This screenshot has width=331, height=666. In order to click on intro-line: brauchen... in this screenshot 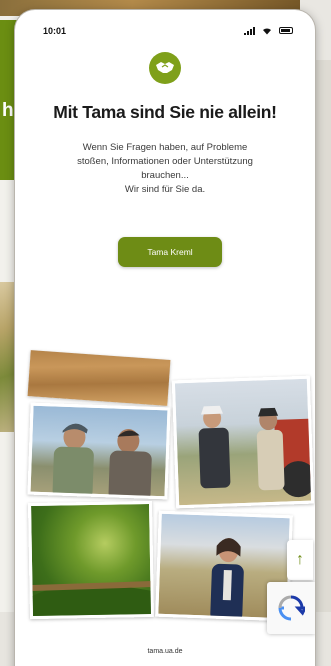, I will do `click(165, 175)`.